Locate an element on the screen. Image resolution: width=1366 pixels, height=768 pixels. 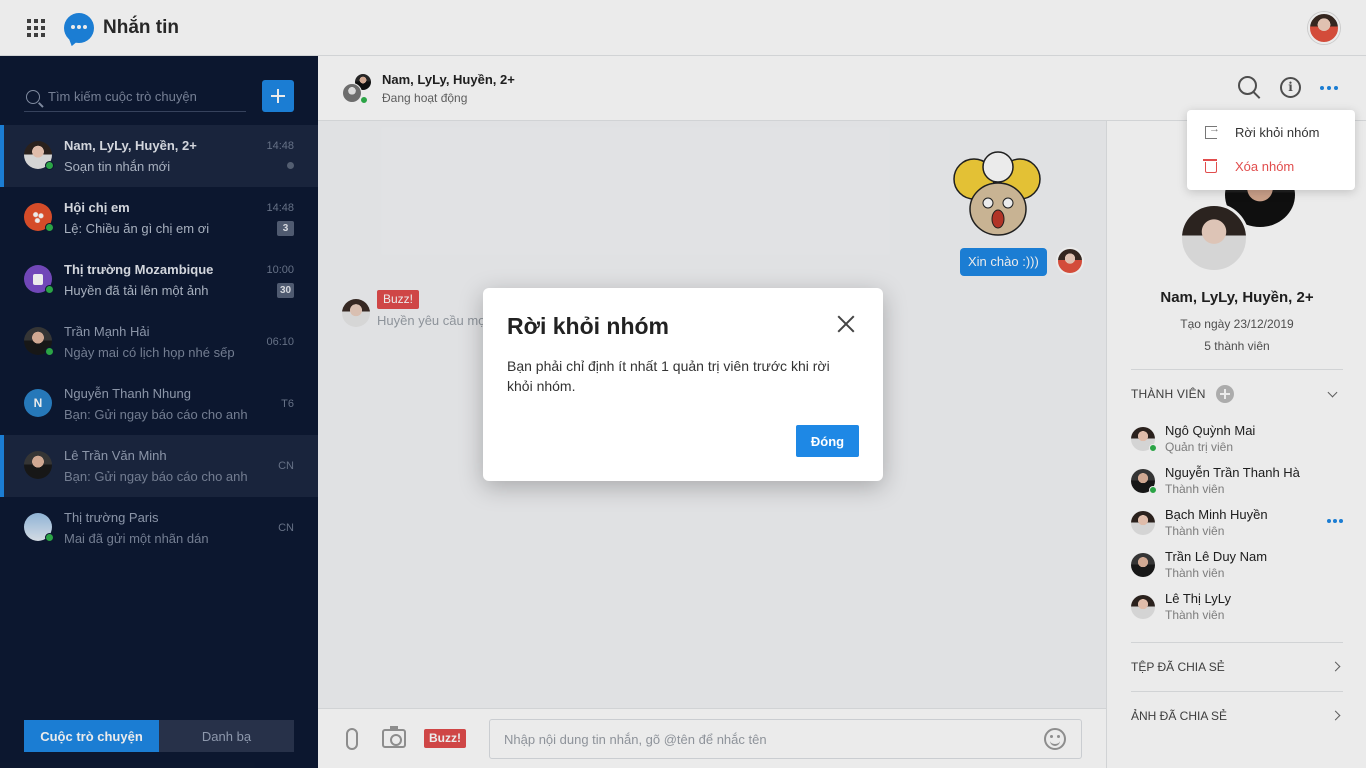
options-menu: Rời khỏi nhóm Xóa nhóm is located at coordinates (1271, 150).